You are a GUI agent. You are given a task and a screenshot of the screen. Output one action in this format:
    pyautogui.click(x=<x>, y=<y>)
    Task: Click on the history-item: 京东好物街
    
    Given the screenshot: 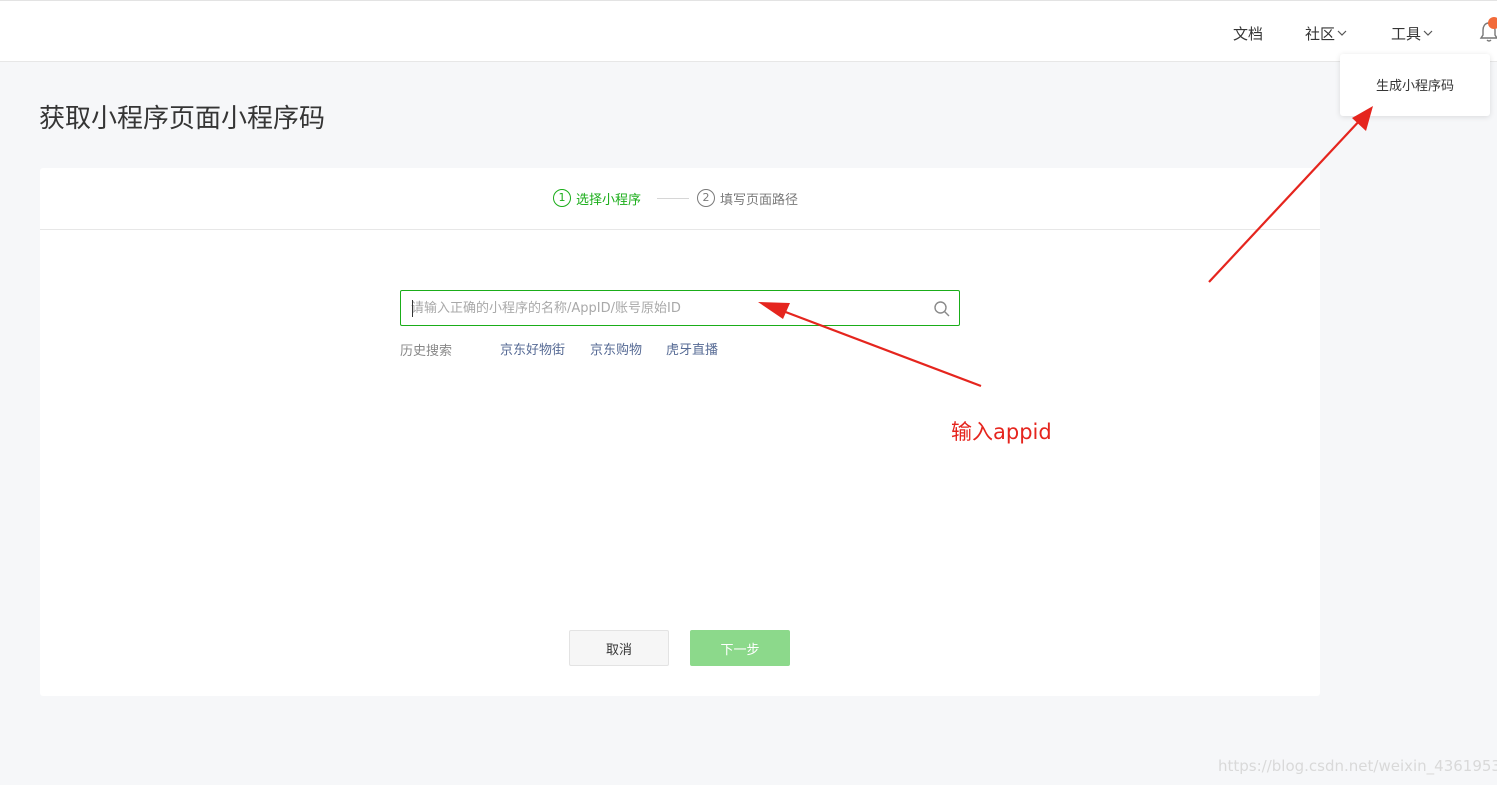 What is the action you would take?
    pyautogui.click(x=532, y=348)
    